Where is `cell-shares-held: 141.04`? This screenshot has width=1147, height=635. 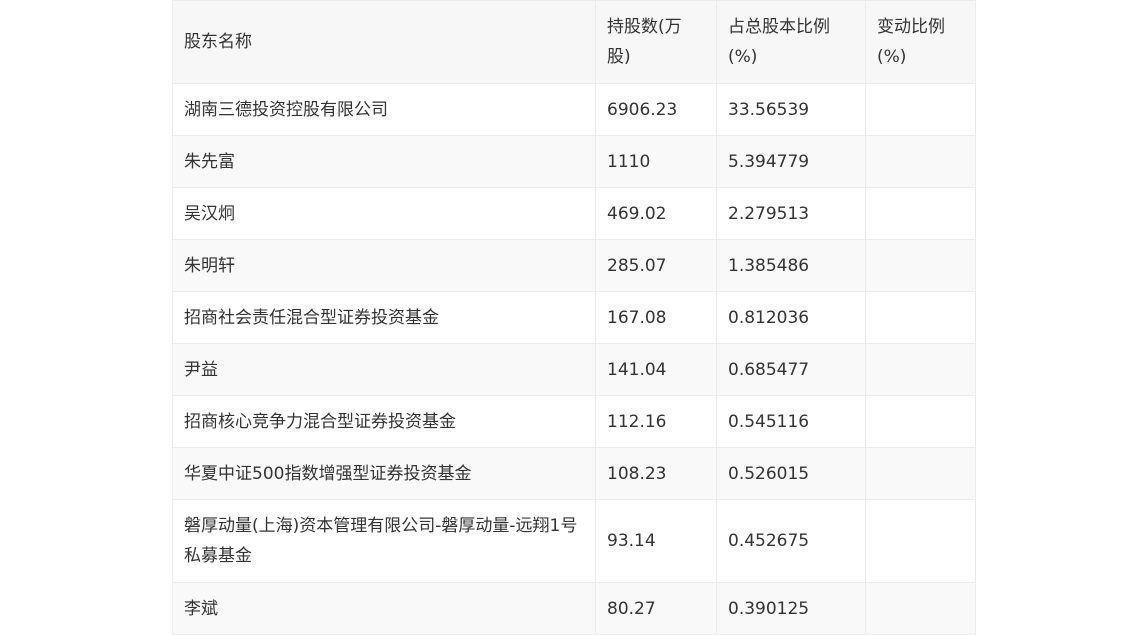
cell-shares-held: 141.04 is located at coordinates (656, 369).